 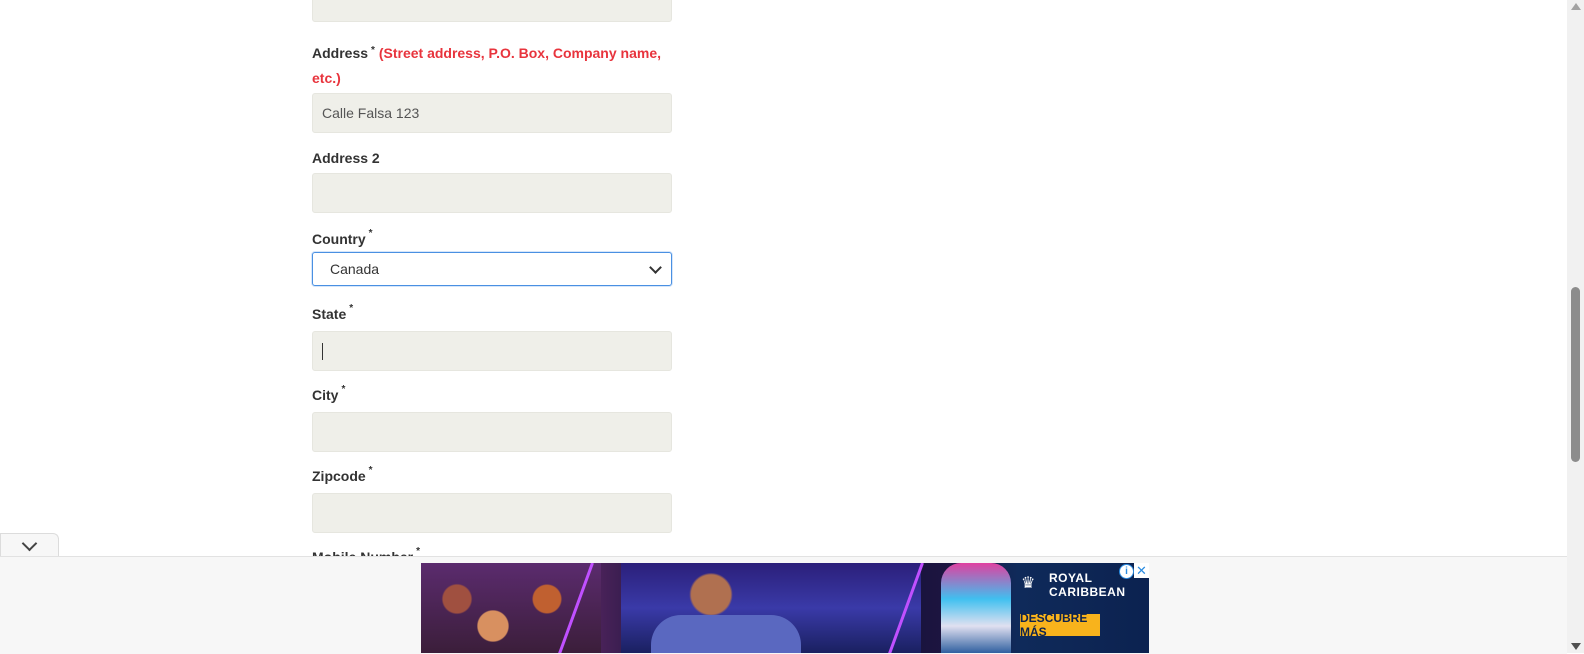 I want to click on ad-brand-line2: CARIBBEAN, so click(x=1087, y=592).